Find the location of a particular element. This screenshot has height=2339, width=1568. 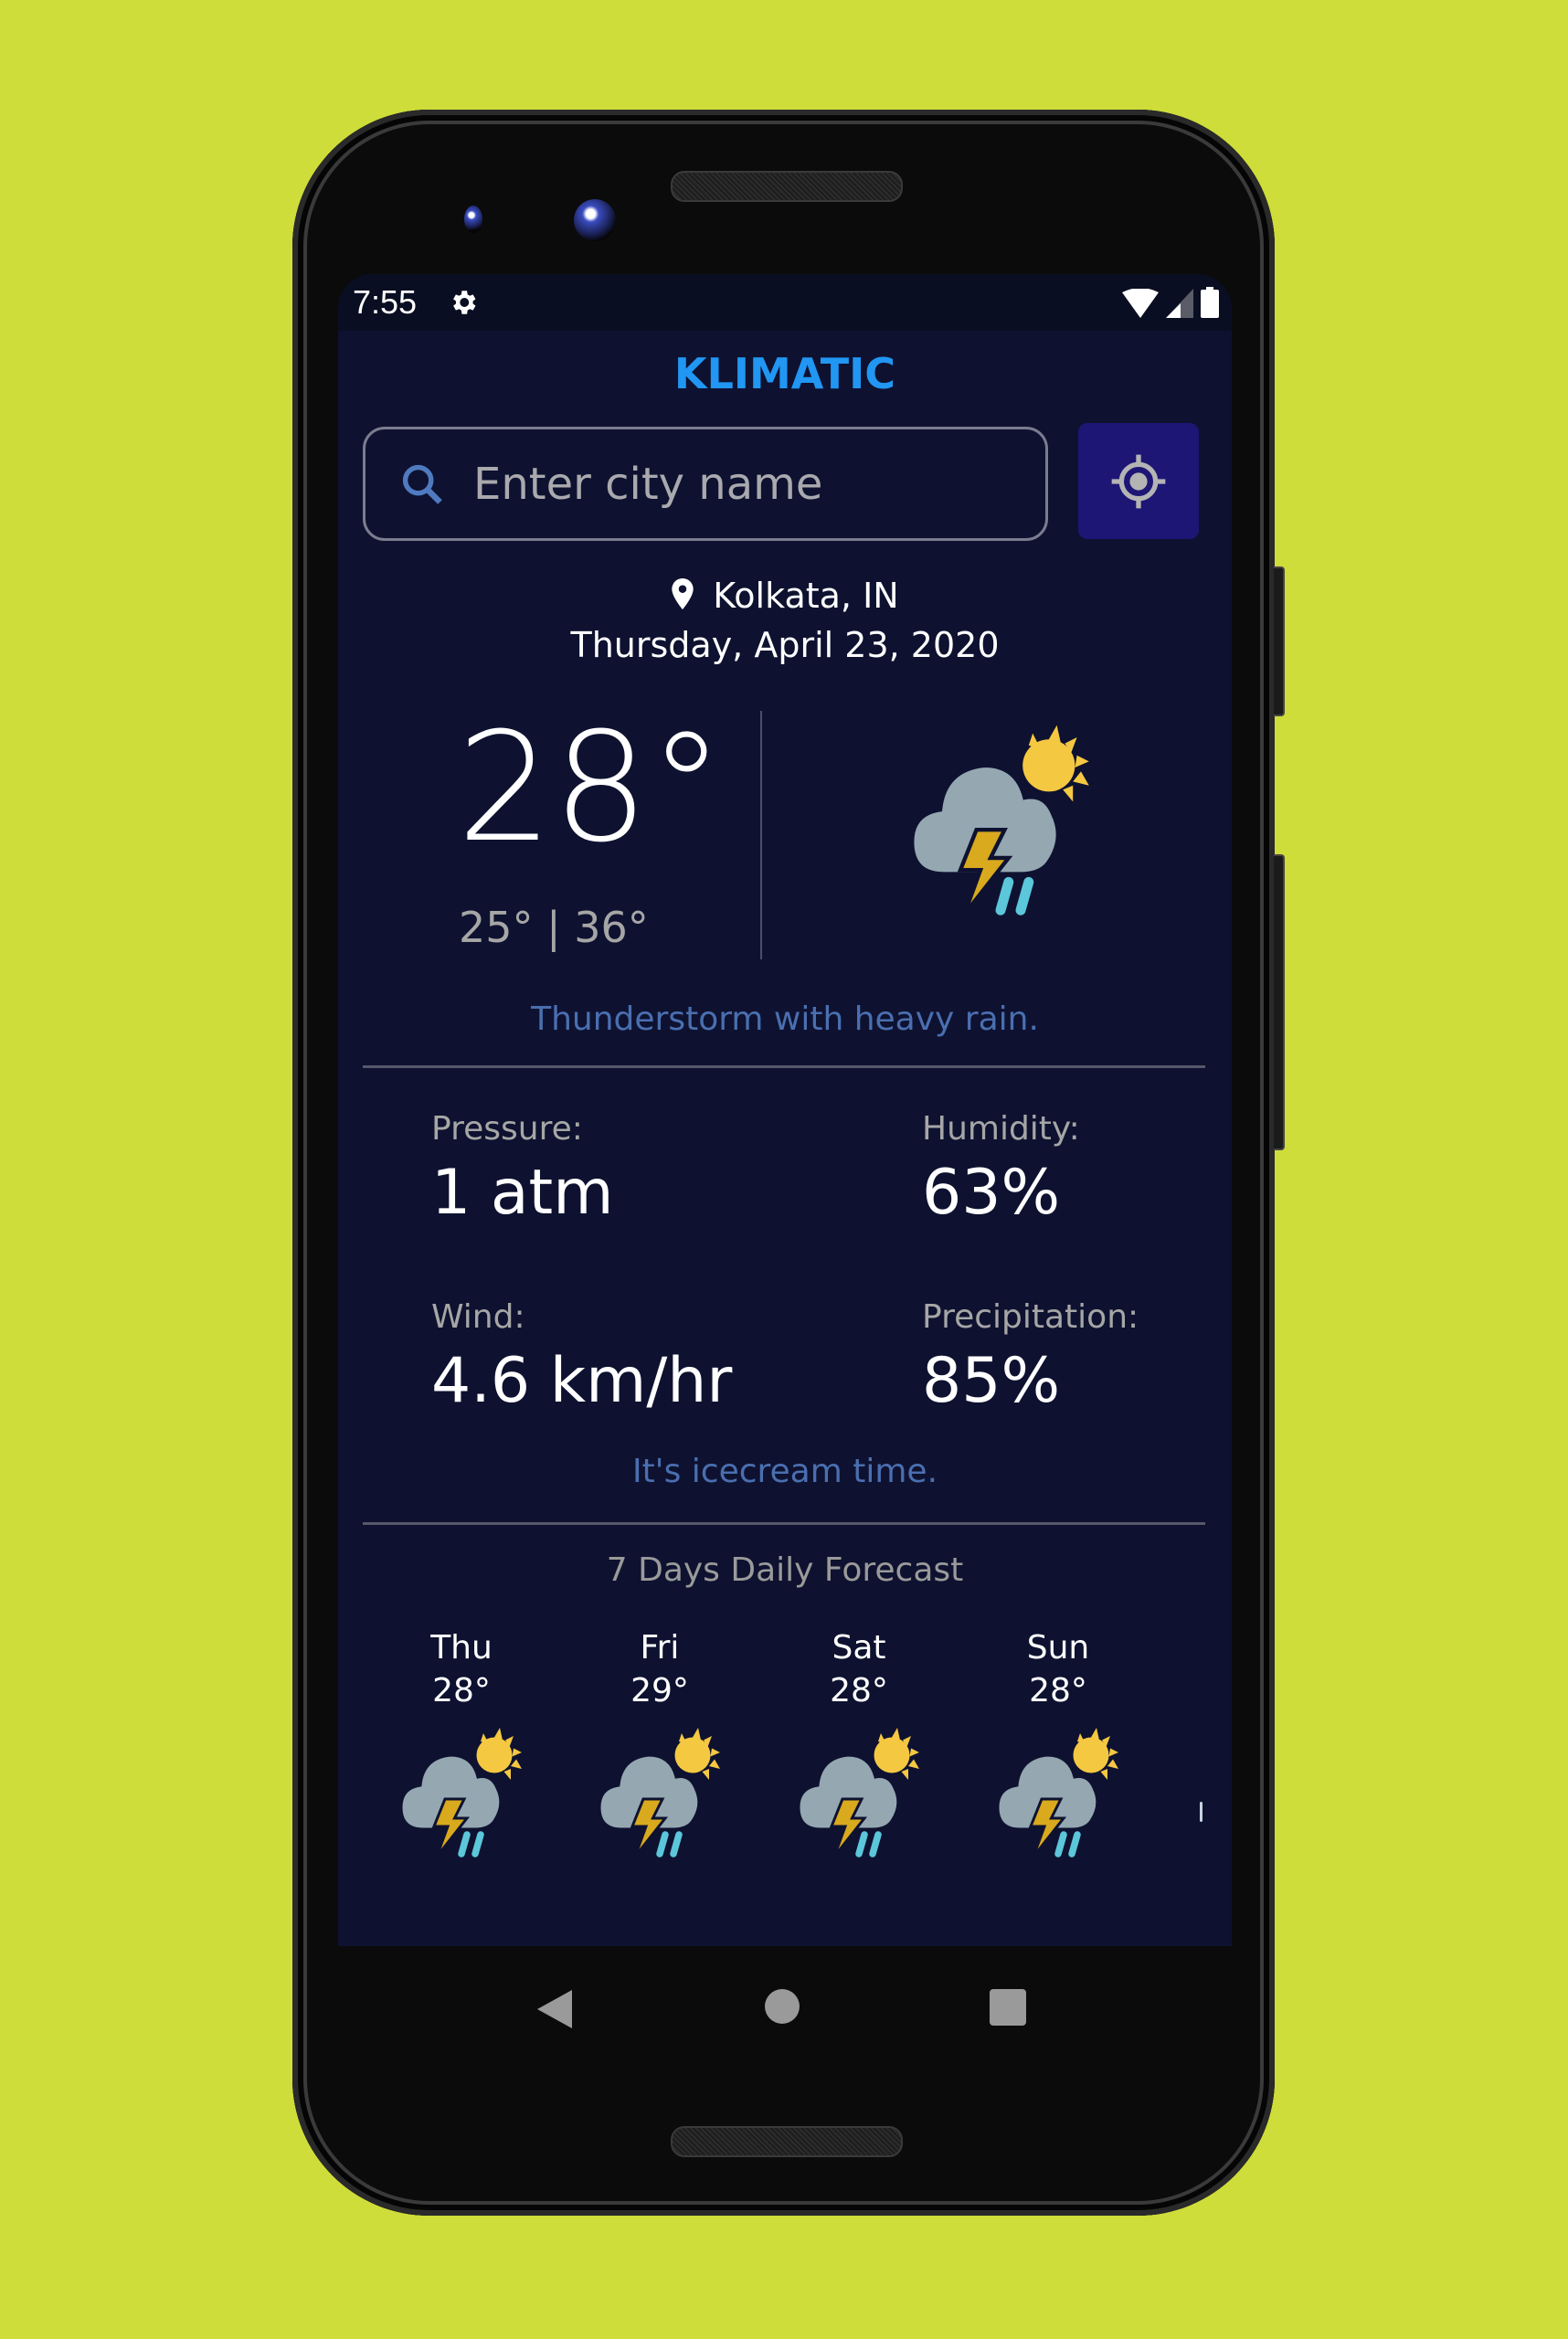

earpiece-speaker is located at coordinates (787, 187).